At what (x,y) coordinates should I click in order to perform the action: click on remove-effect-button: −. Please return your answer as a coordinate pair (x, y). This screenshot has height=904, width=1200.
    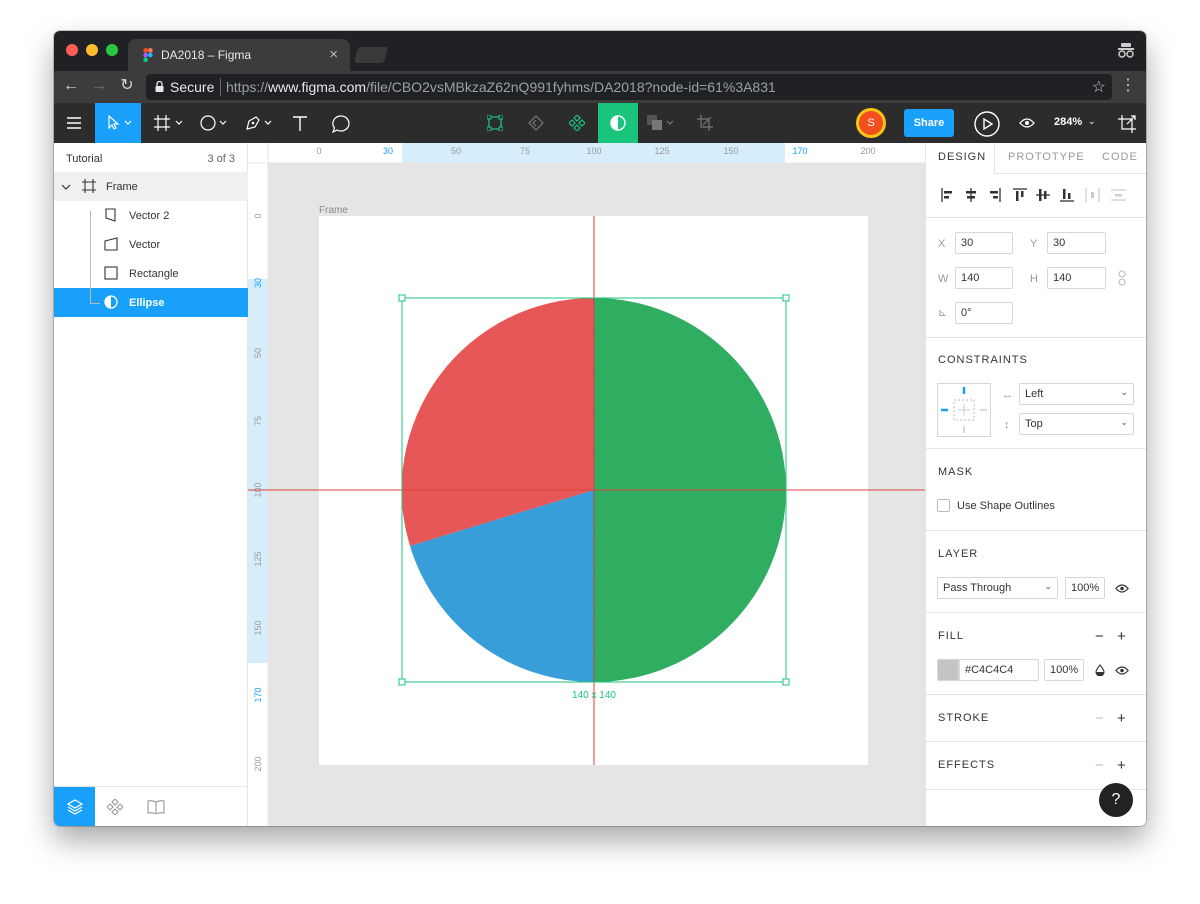
    Looking at the image, I should click on (1099, 765).